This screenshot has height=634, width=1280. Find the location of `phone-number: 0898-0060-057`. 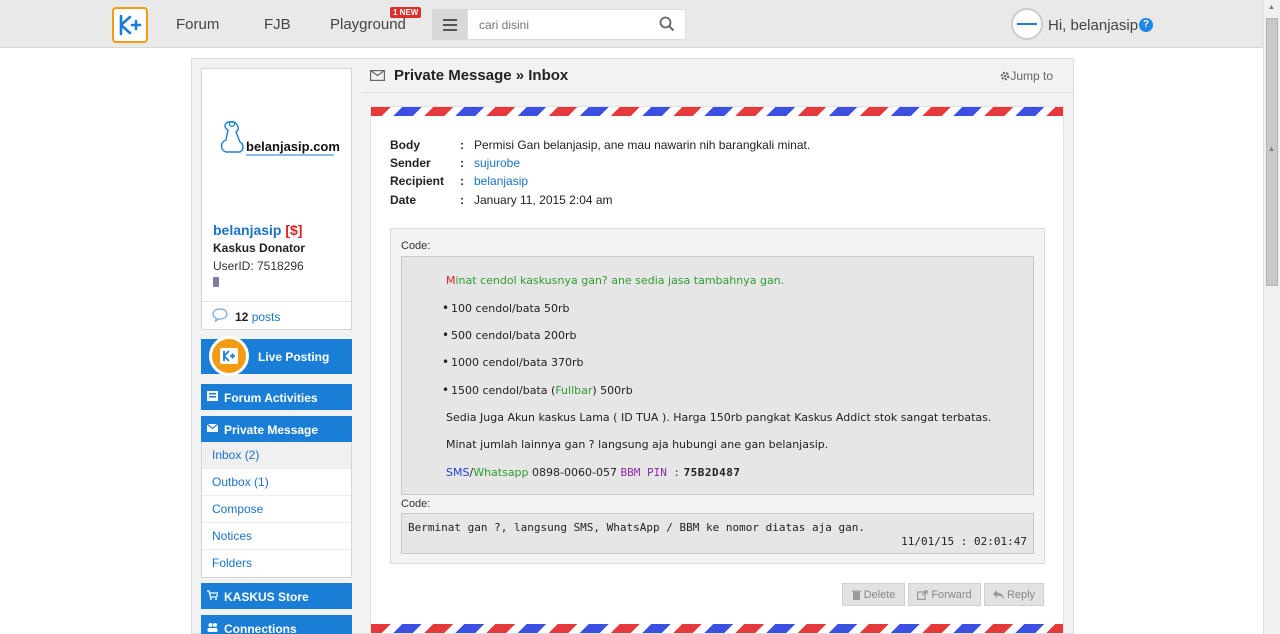

phone-number: 0898-0060-057 is located at coordinates (574, 472).